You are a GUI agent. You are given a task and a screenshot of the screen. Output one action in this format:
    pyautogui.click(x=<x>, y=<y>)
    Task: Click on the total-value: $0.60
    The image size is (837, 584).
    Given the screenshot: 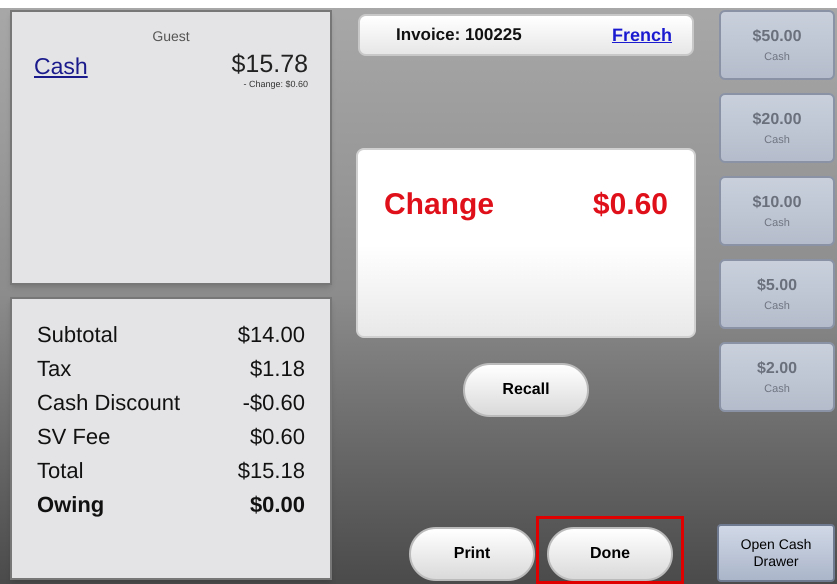 What is the action you would take?
    pyautogui.click(x=277, y=436)
    